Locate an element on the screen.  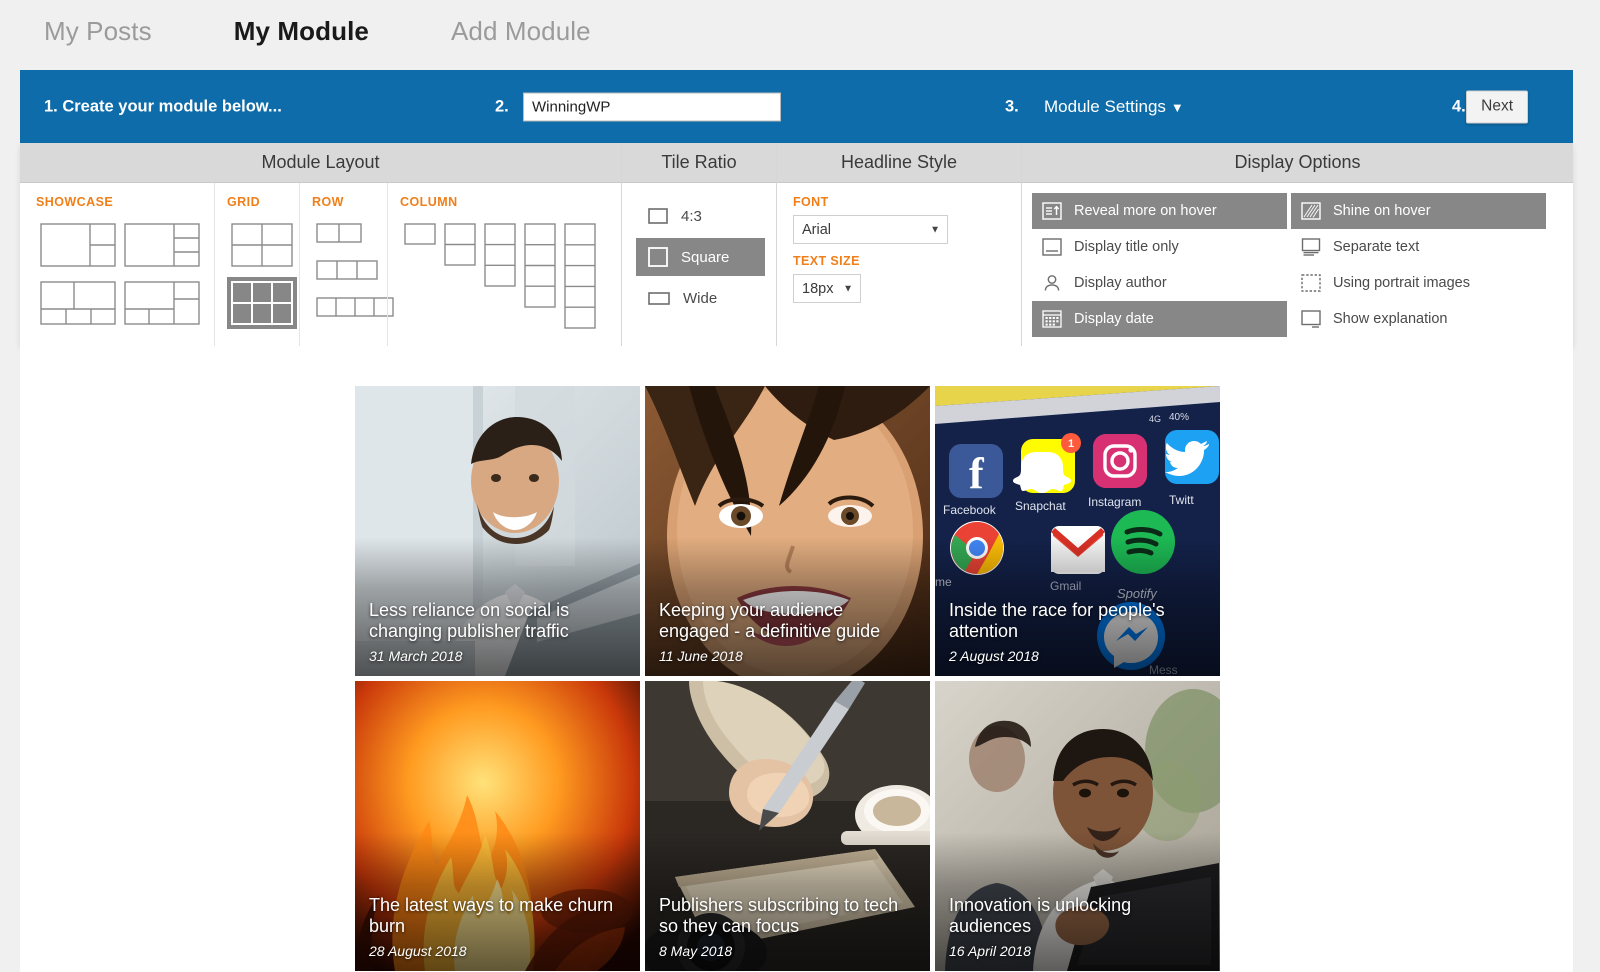
tile-ratio-option-square-label: Square is located at coordinates (705, 257).